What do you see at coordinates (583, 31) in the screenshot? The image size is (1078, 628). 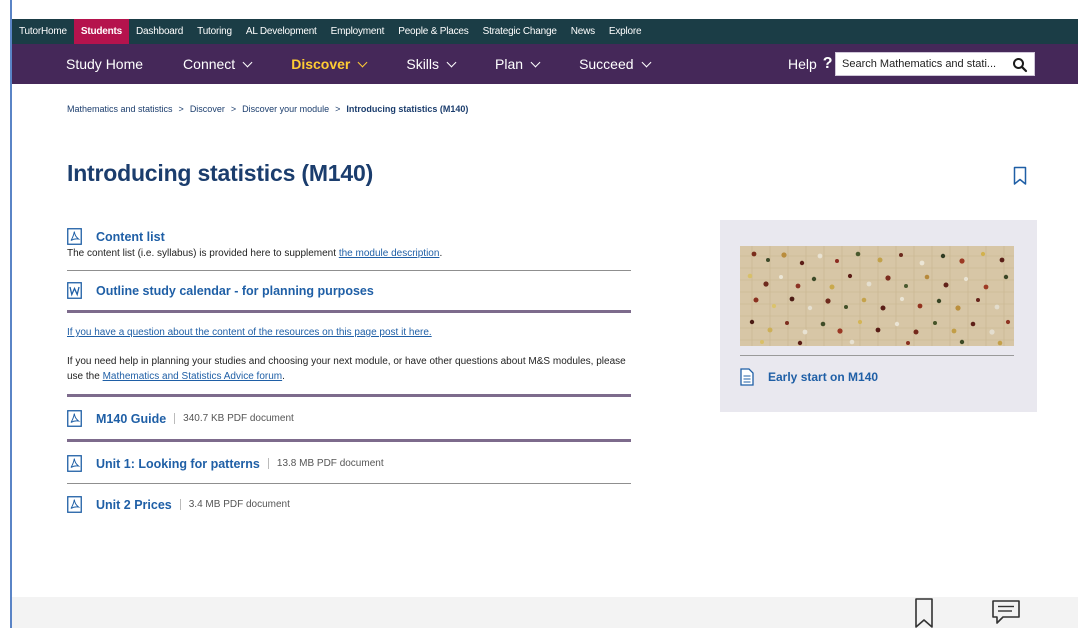 I see `top-nav-news: News` at bounding box center [583, 31].